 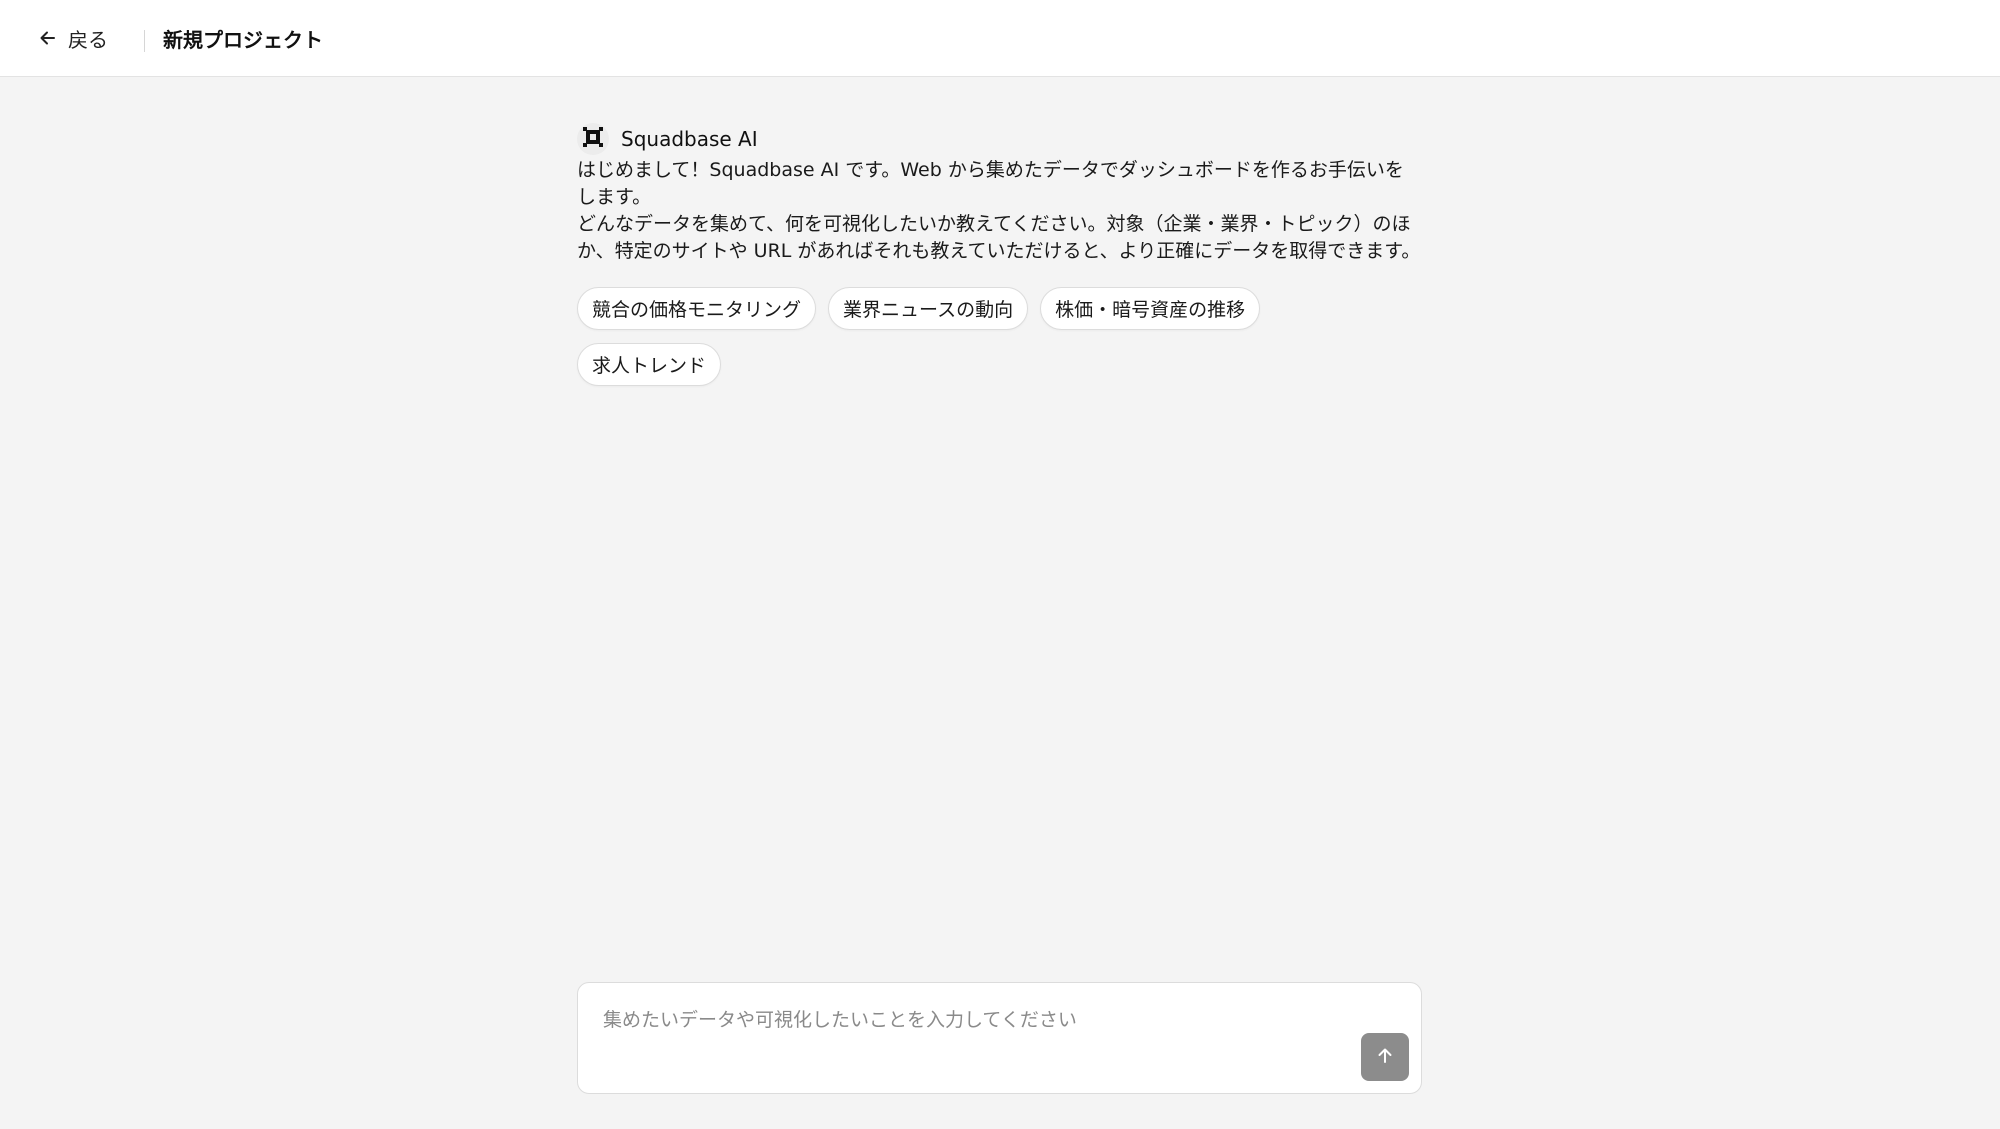 What do you see at coordinates (1150, 308) in the screenshot?
I see `suggestion-chip-stock-crypto: 株価・暗号資産の推移` at bounding box center [1150, 308].